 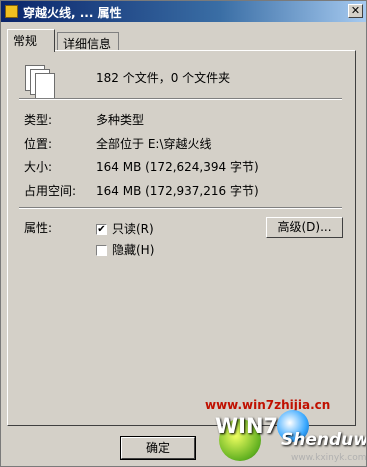 I want to click on hidden-label: 隐藏(H), so click(x=133, y=250).